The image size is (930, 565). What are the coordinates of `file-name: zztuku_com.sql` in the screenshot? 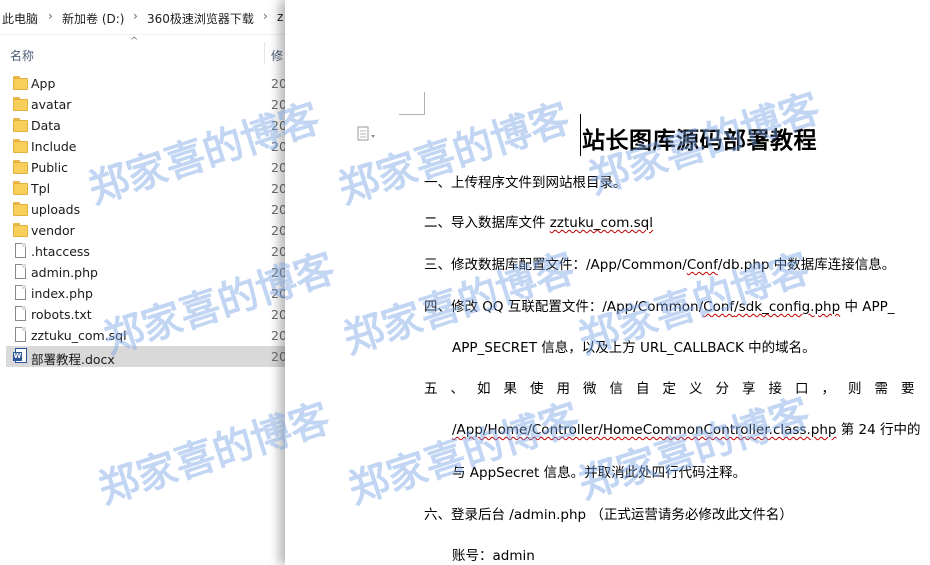 It's located at (79, 335).